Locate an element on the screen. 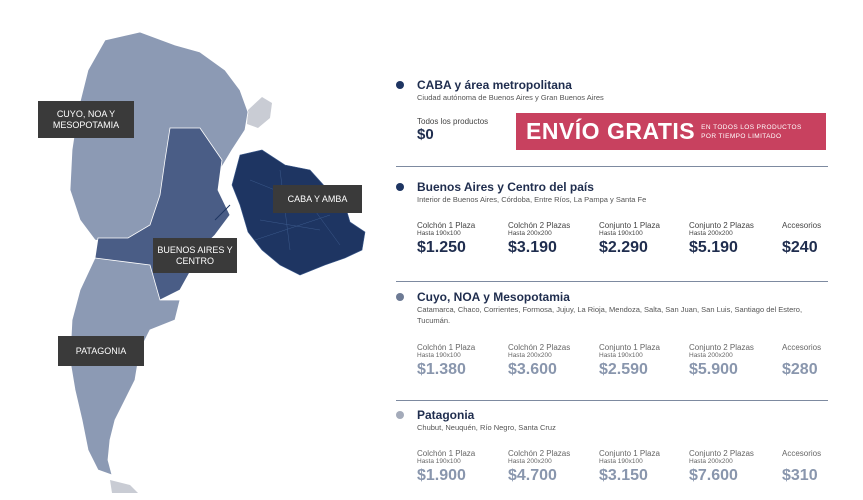 Image resolution: width=863 pixels, height=500 pixels. price-value: $310 is located at coordinates (800, 475).